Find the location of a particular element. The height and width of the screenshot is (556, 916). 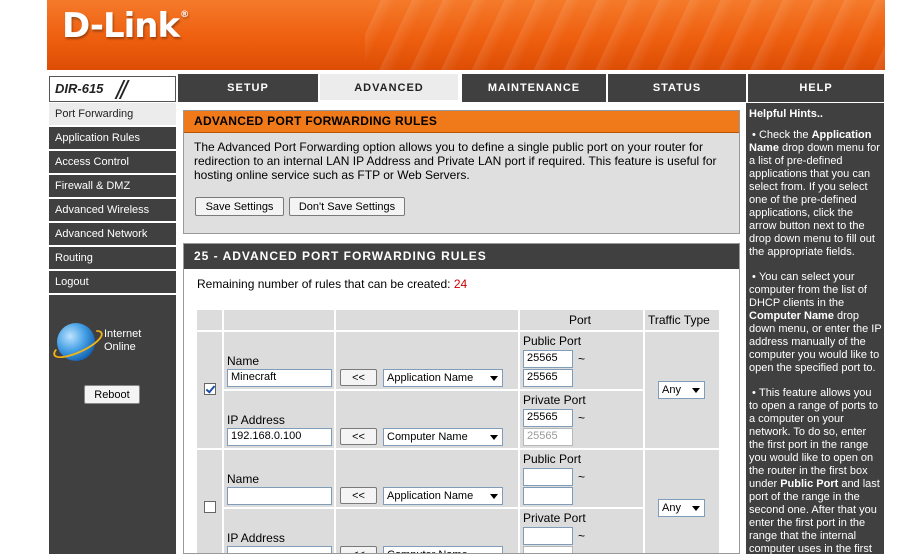

rule-2-private-end-input is located at coordinates (548, 549).